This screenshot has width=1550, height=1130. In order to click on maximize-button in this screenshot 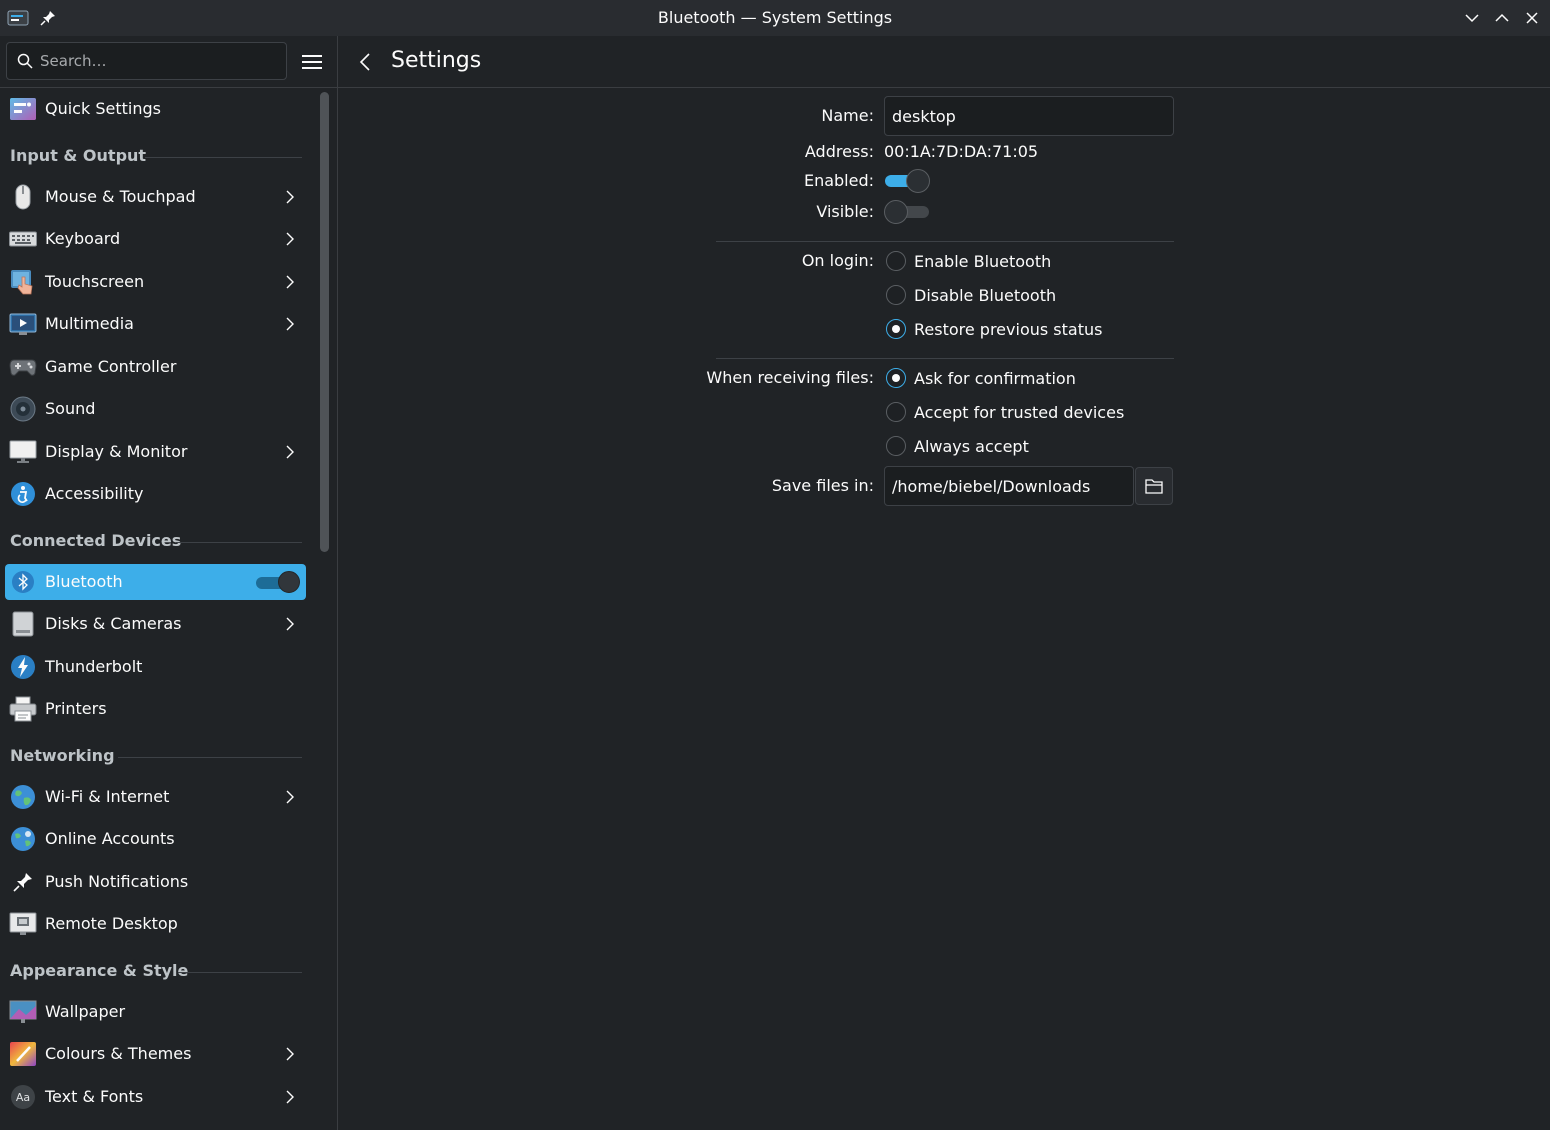, I will do `click(1502, 18)`.